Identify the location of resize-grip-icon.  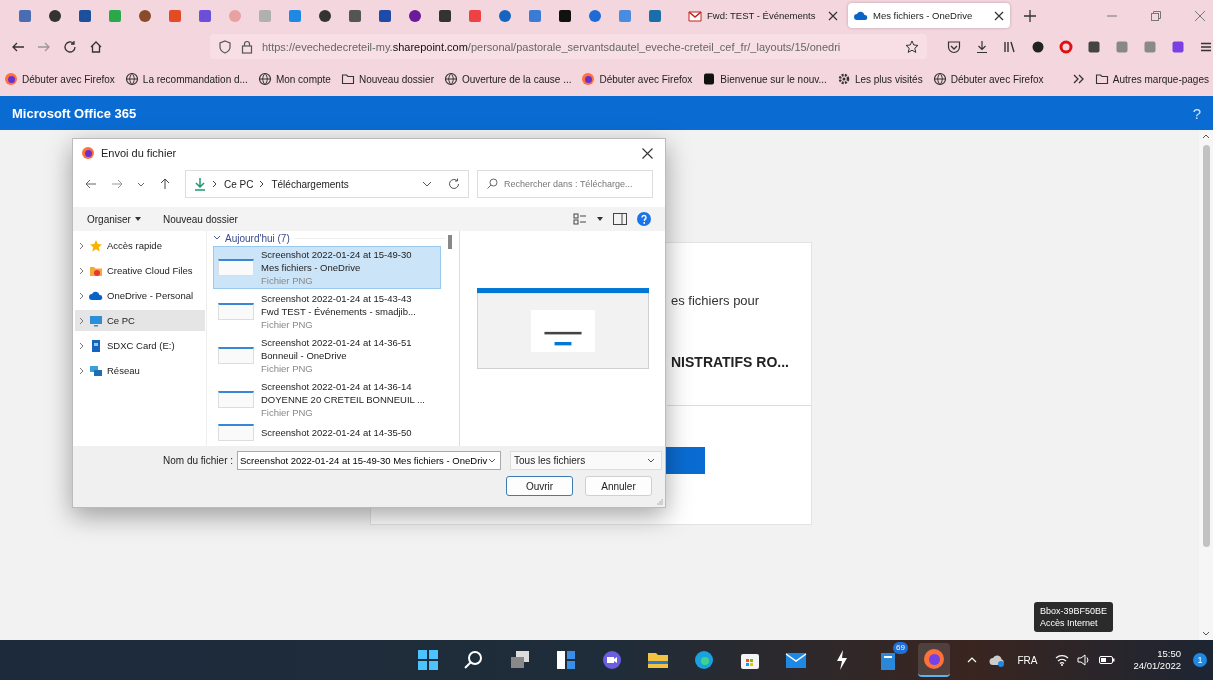
(660, 502).